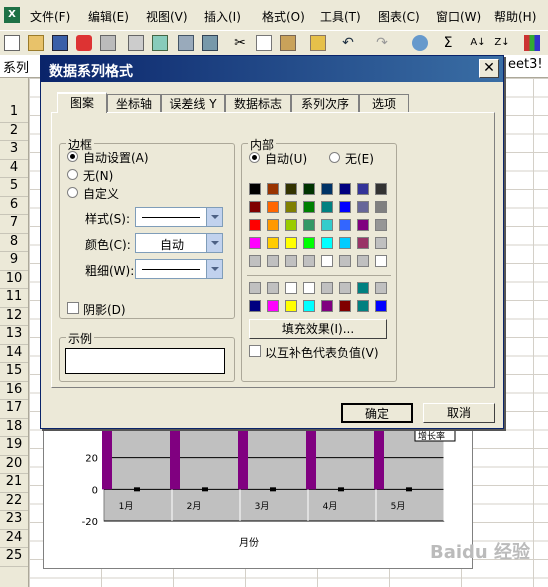  Describe the element at coordinates (222, 16) in the screenshot. I see `menu-insert: 插入(I)` at that location.